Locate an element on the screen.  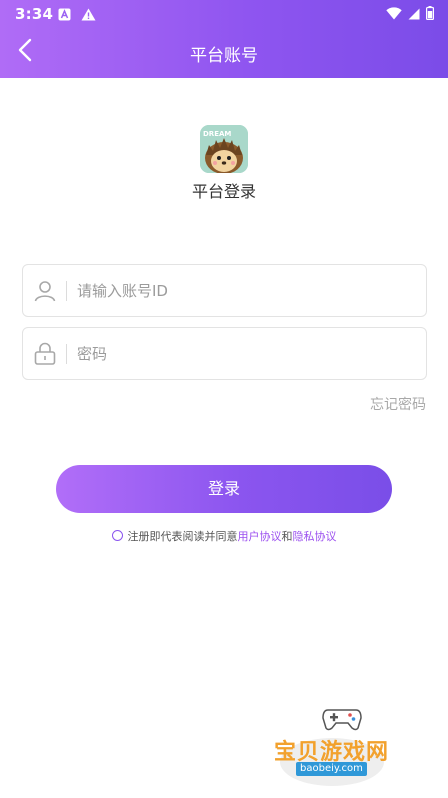
account-field is located at coordinates (224, 290).